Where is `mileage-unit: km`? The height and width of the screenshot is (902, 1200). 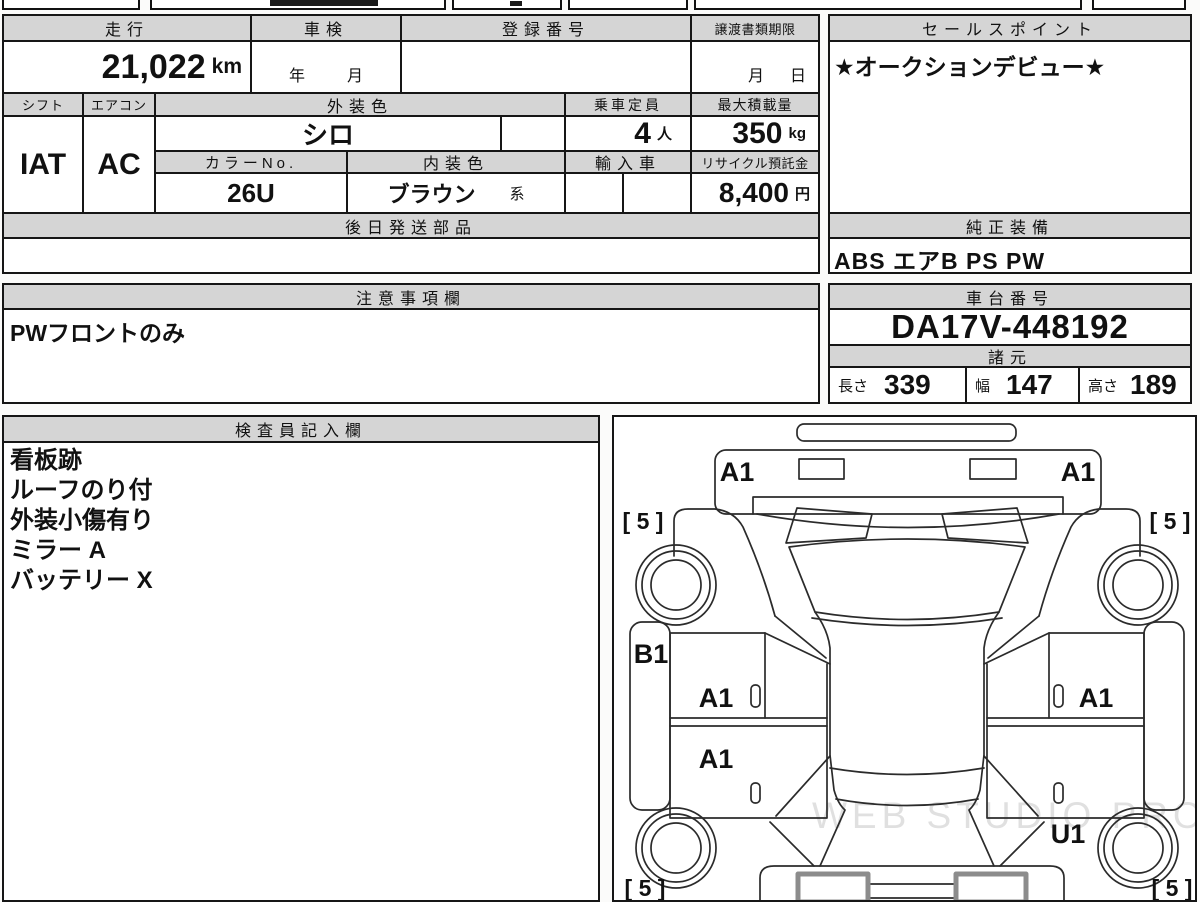 mileage-unit: km is located at coordinates (226, 66).